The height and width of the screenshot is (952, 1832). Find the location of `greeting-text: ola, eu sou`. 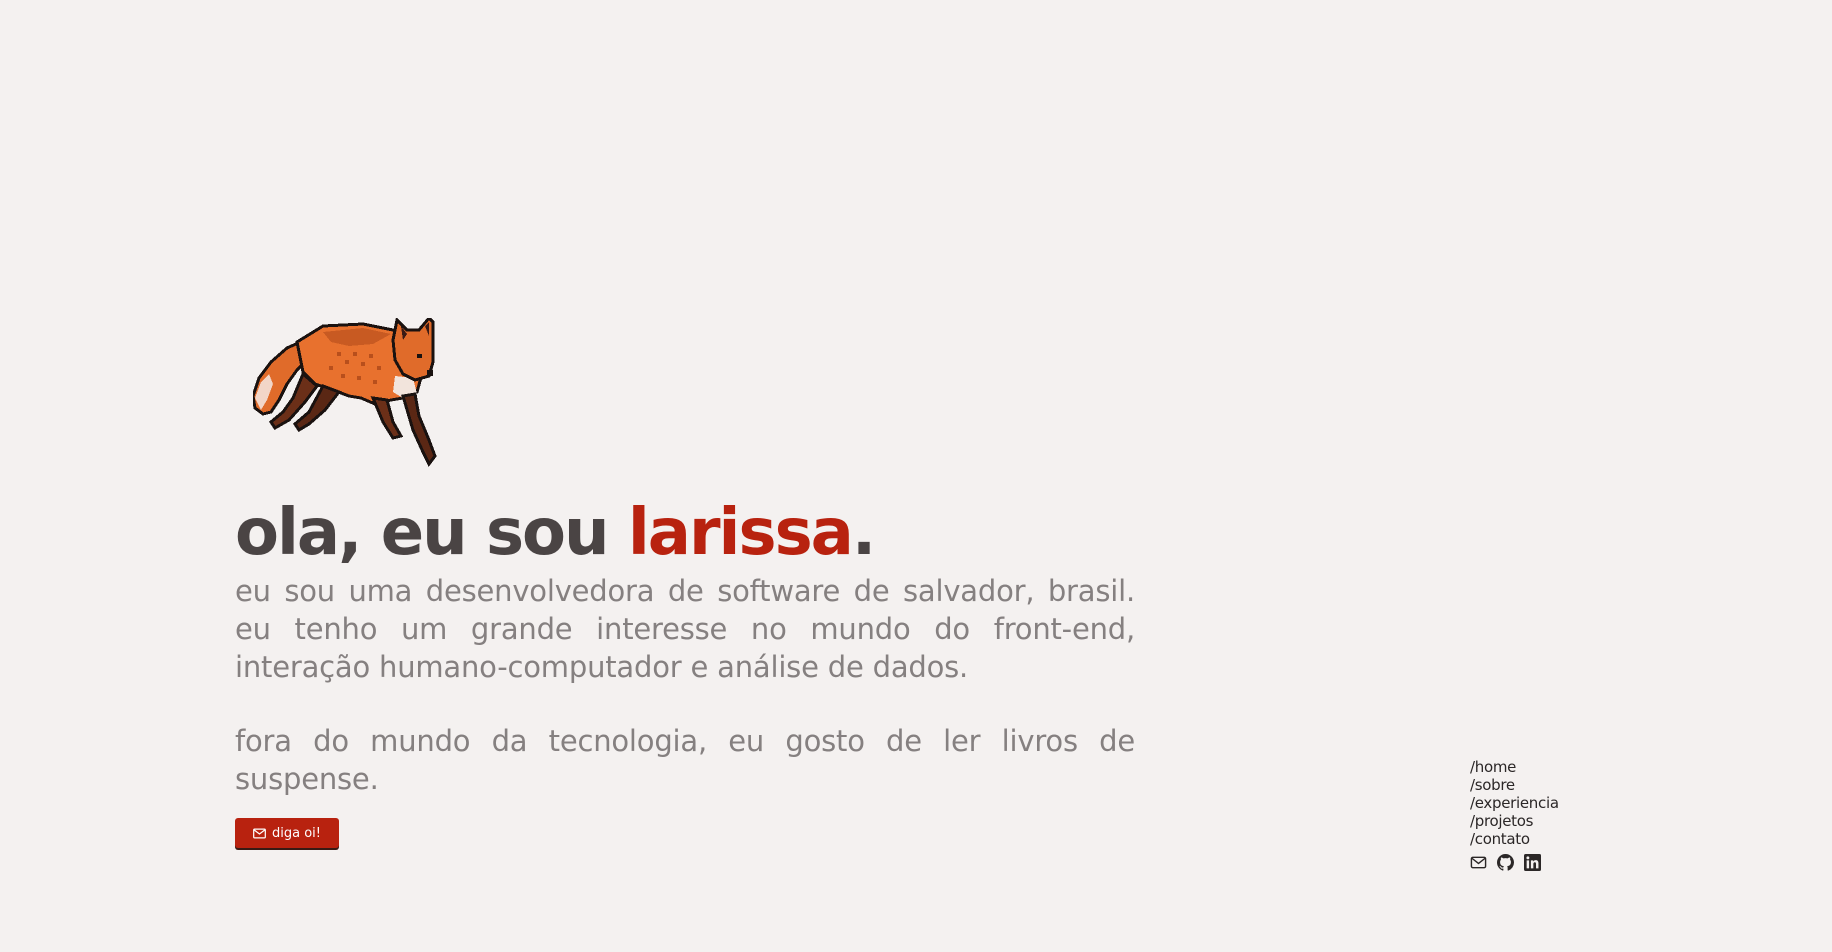

greeting-text: ola, eu sou is located at coordinates (431, 533).